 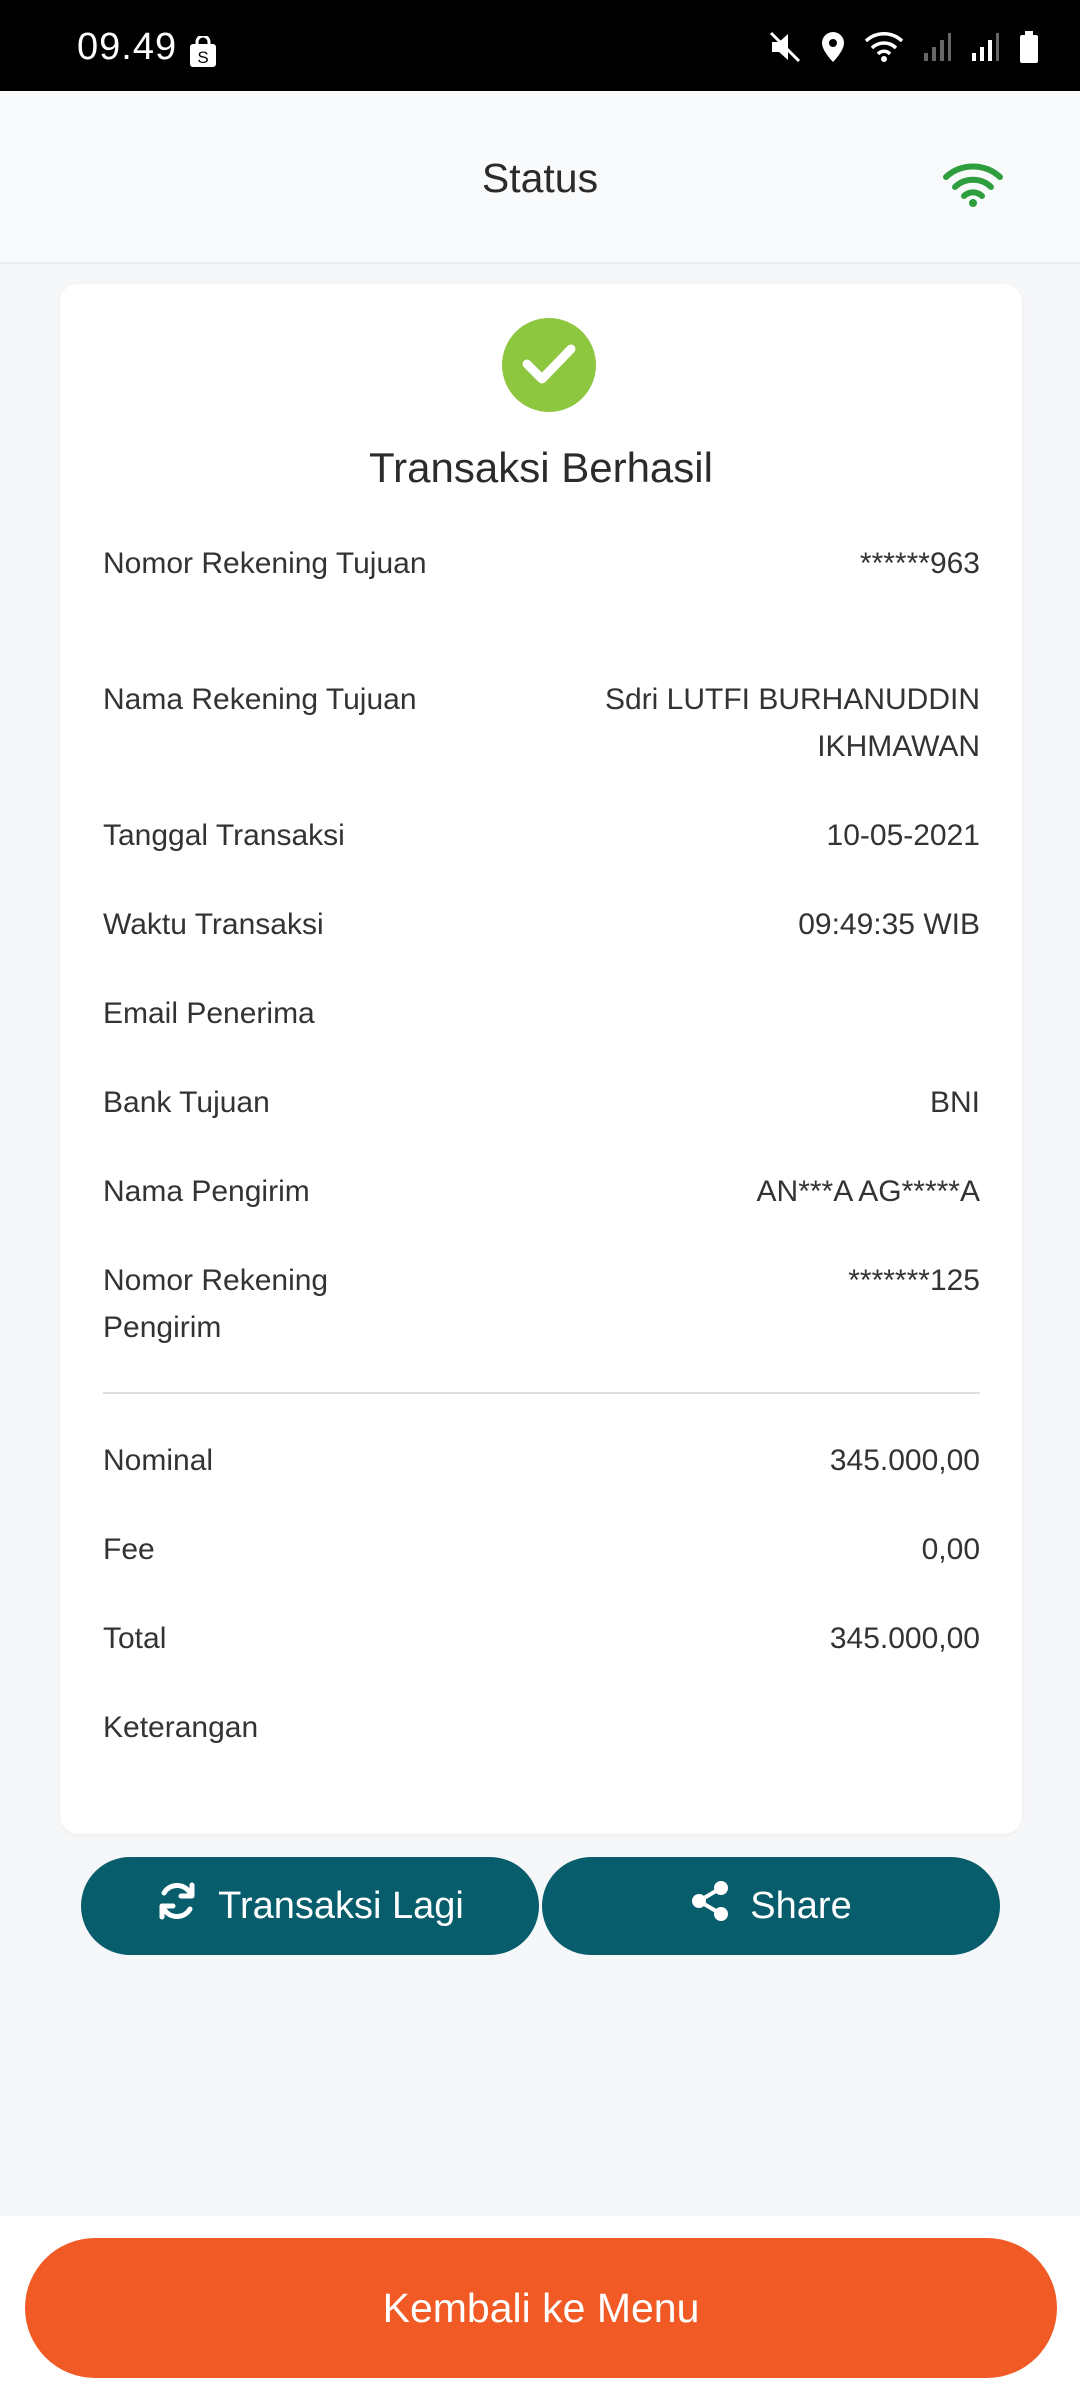 I want to click on detail-label: Nomor Rekening Tujuan, so click(x=265, y=563).